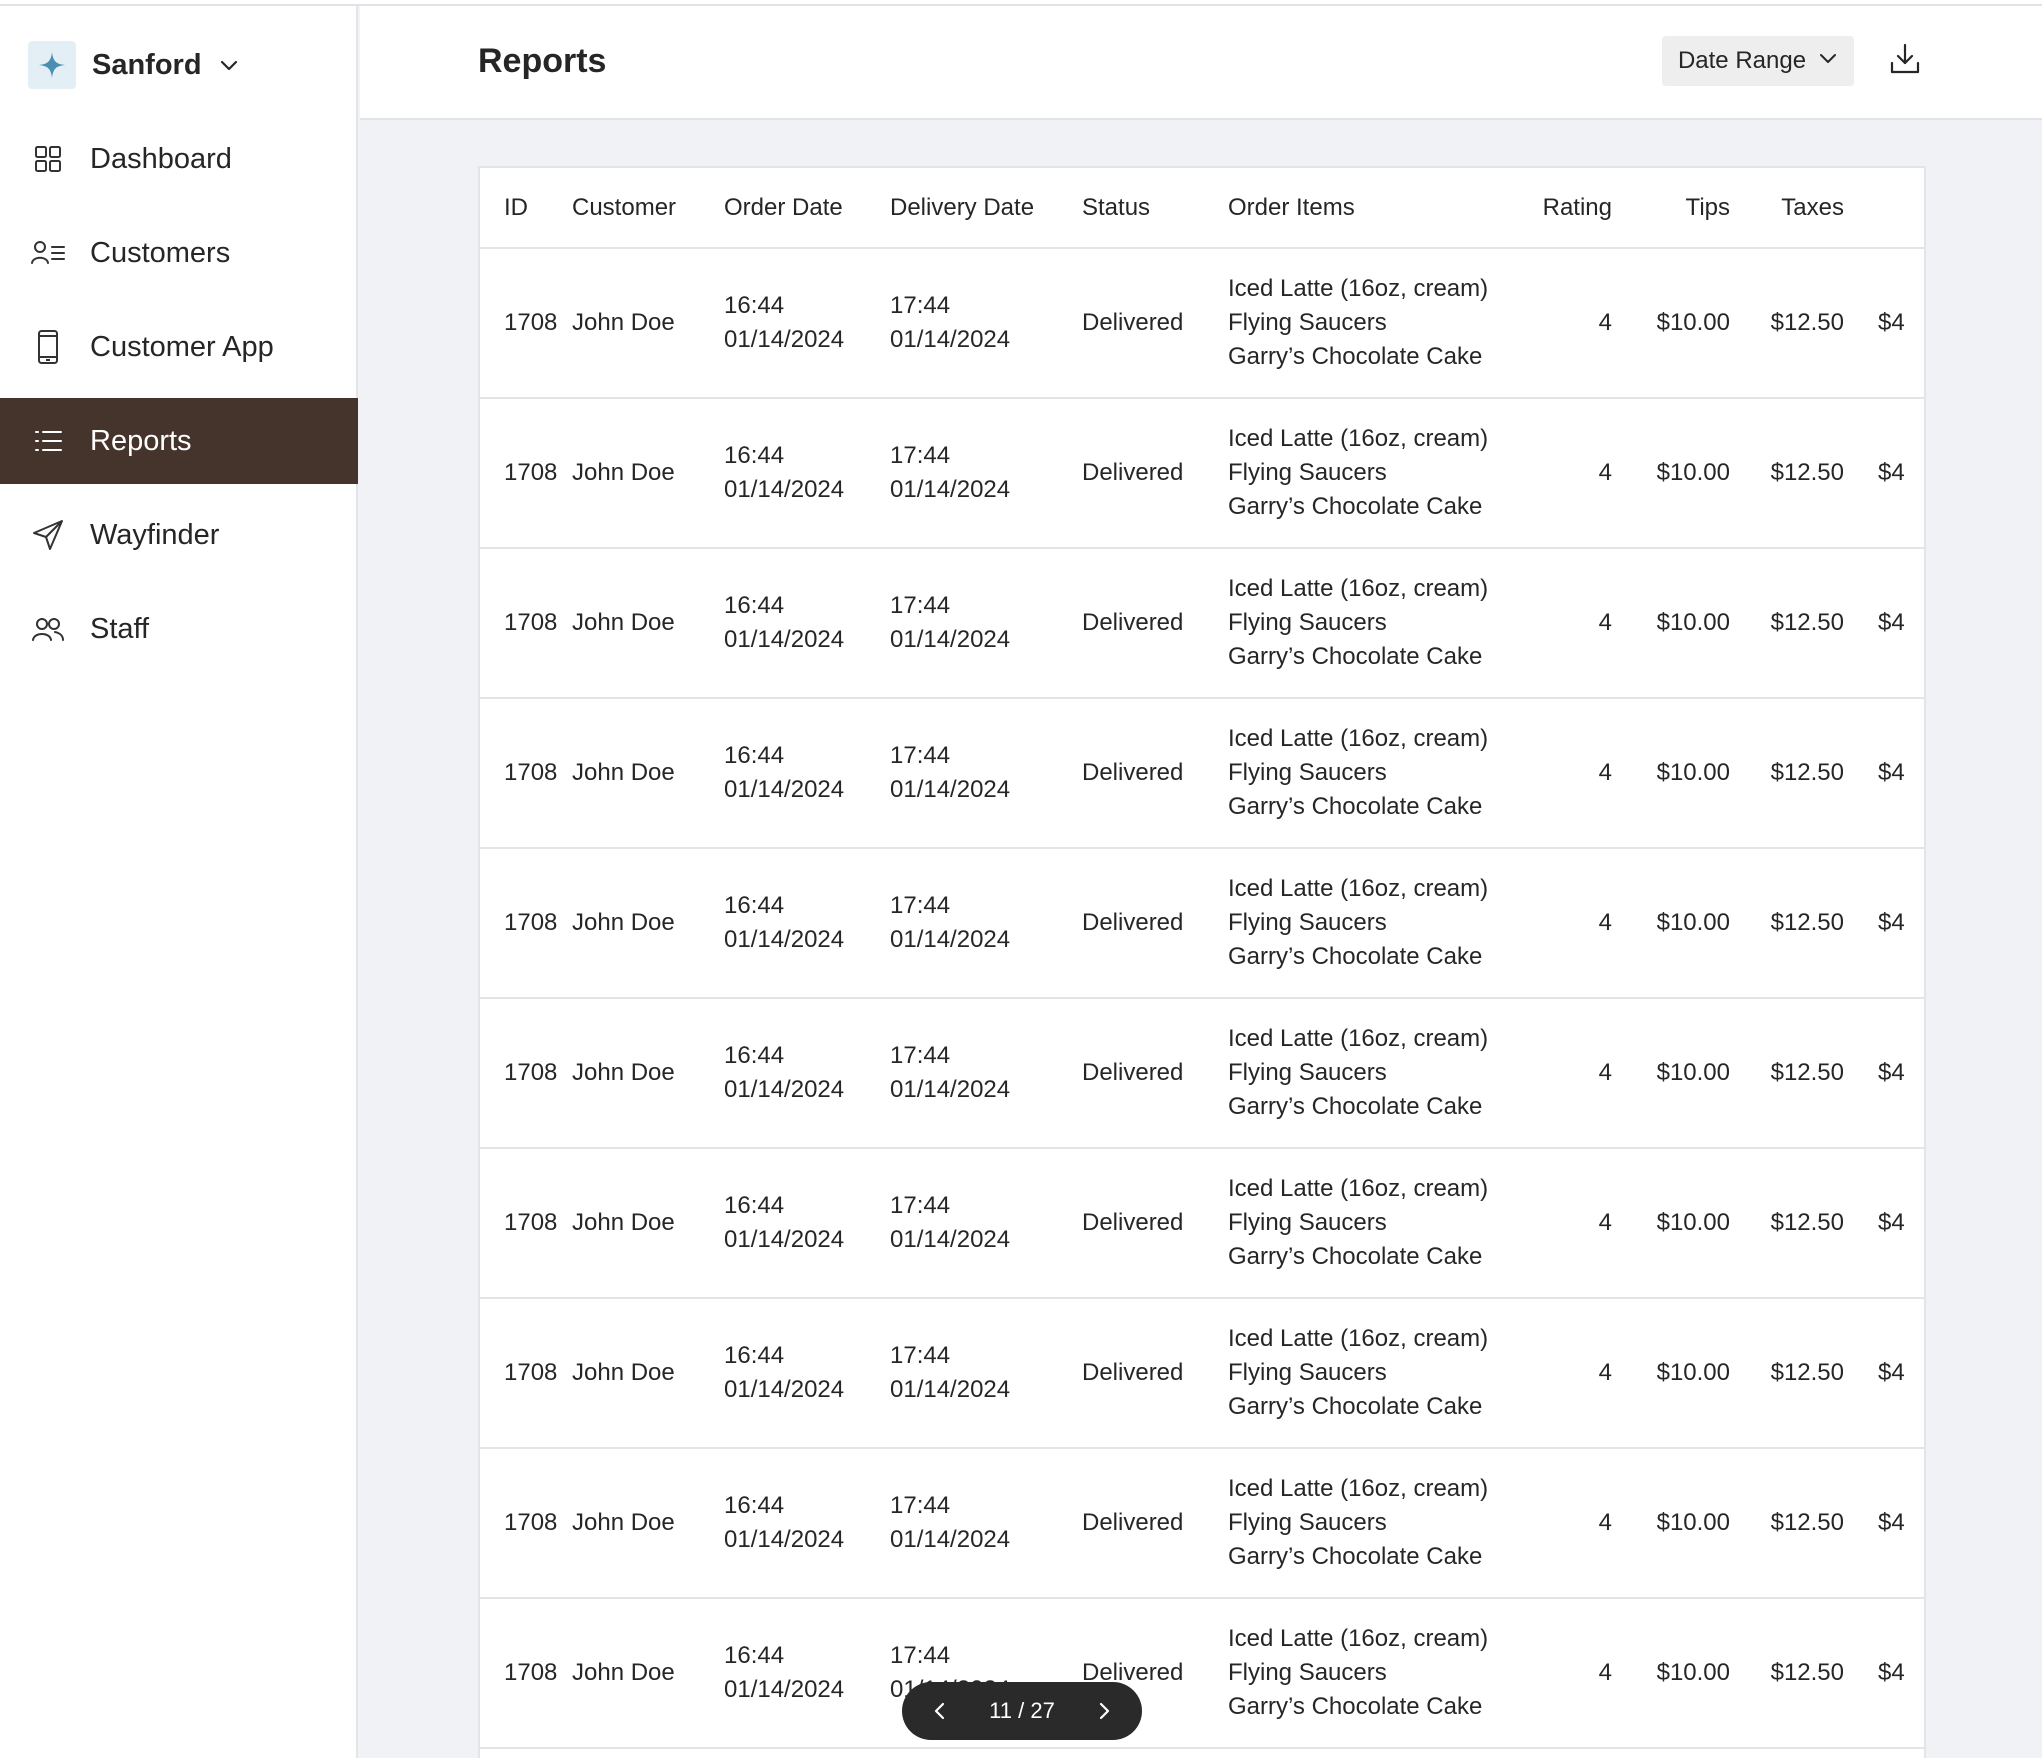 The height and width of the screenshot is (1758, 2042). What do you see at coordinates (134, 65) in the screenshot?
I see `workspace-switcher: Sanford` at bounding box center [134, 65].